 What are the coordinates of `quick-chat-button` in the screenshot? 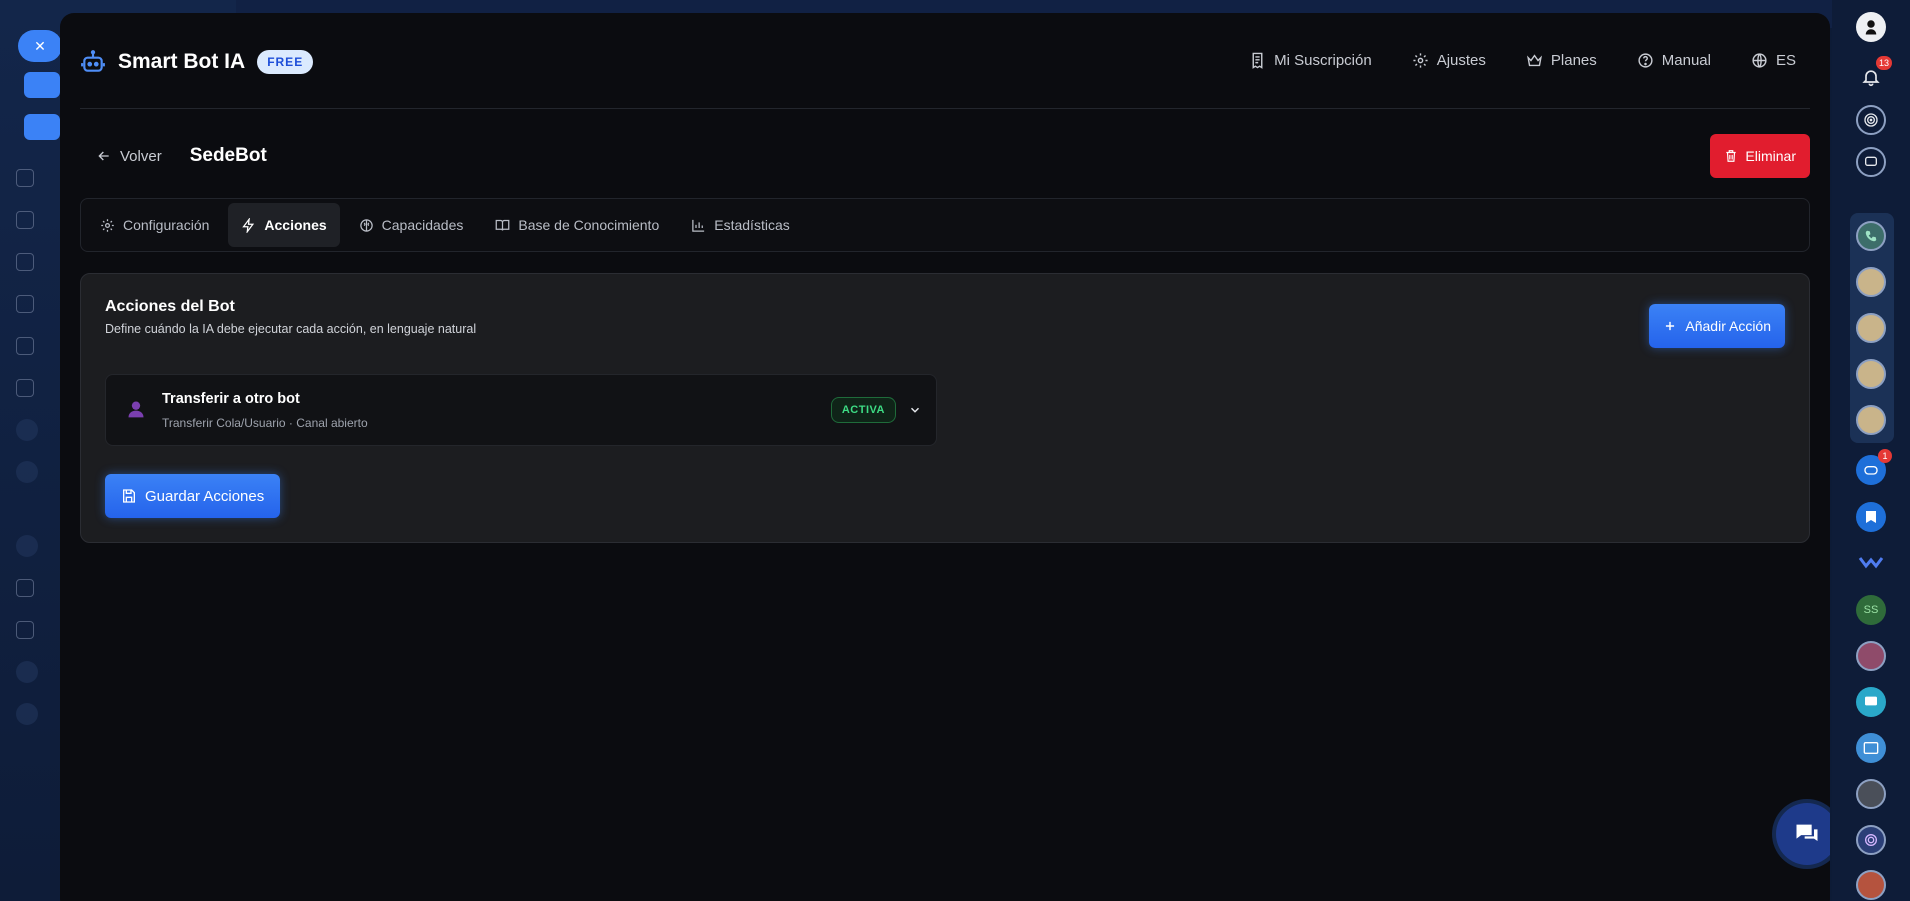 It's located at (1871, 162).